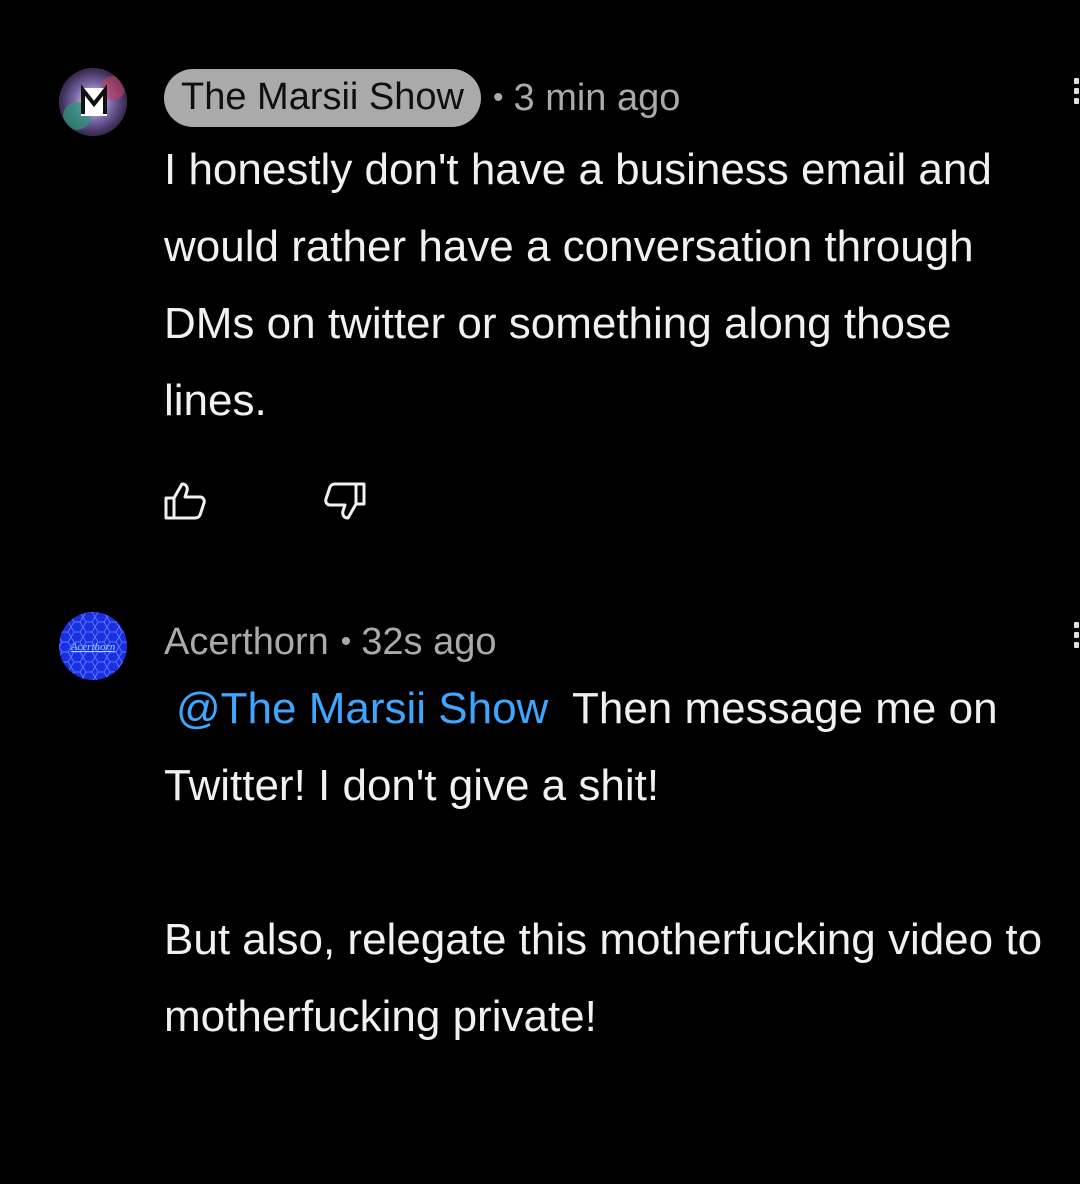  Describe the element at coordinates (345, 501) in the screenshot. I see `thumbs-down-icon` at that location.